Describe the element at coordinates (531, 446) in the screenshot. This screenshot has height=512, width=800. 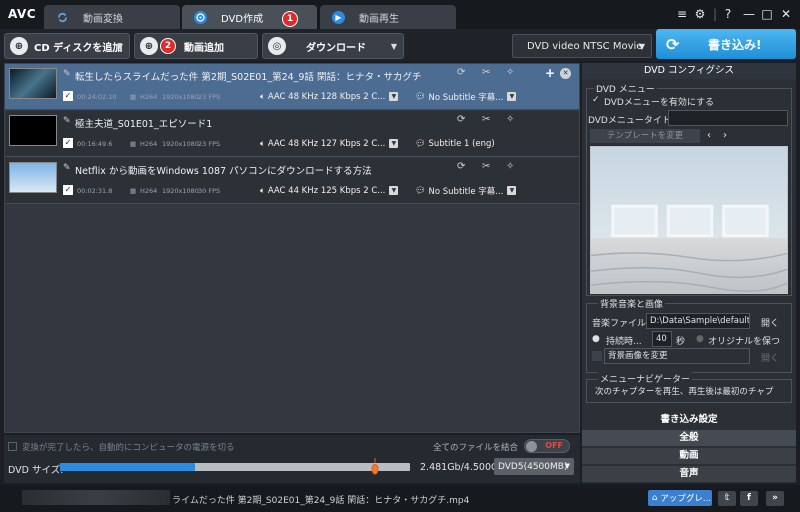
I see `toggle-knob` at that location.